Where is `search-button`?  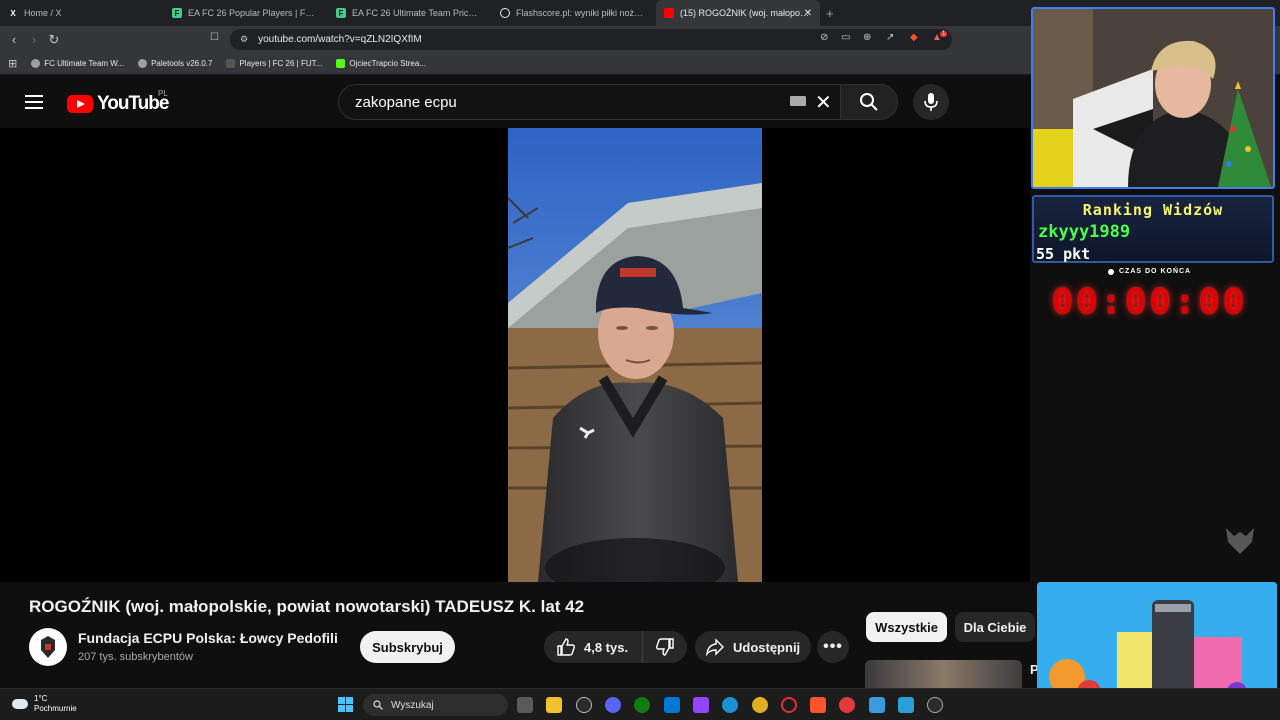
search-button is located at coordinates (869, 102).